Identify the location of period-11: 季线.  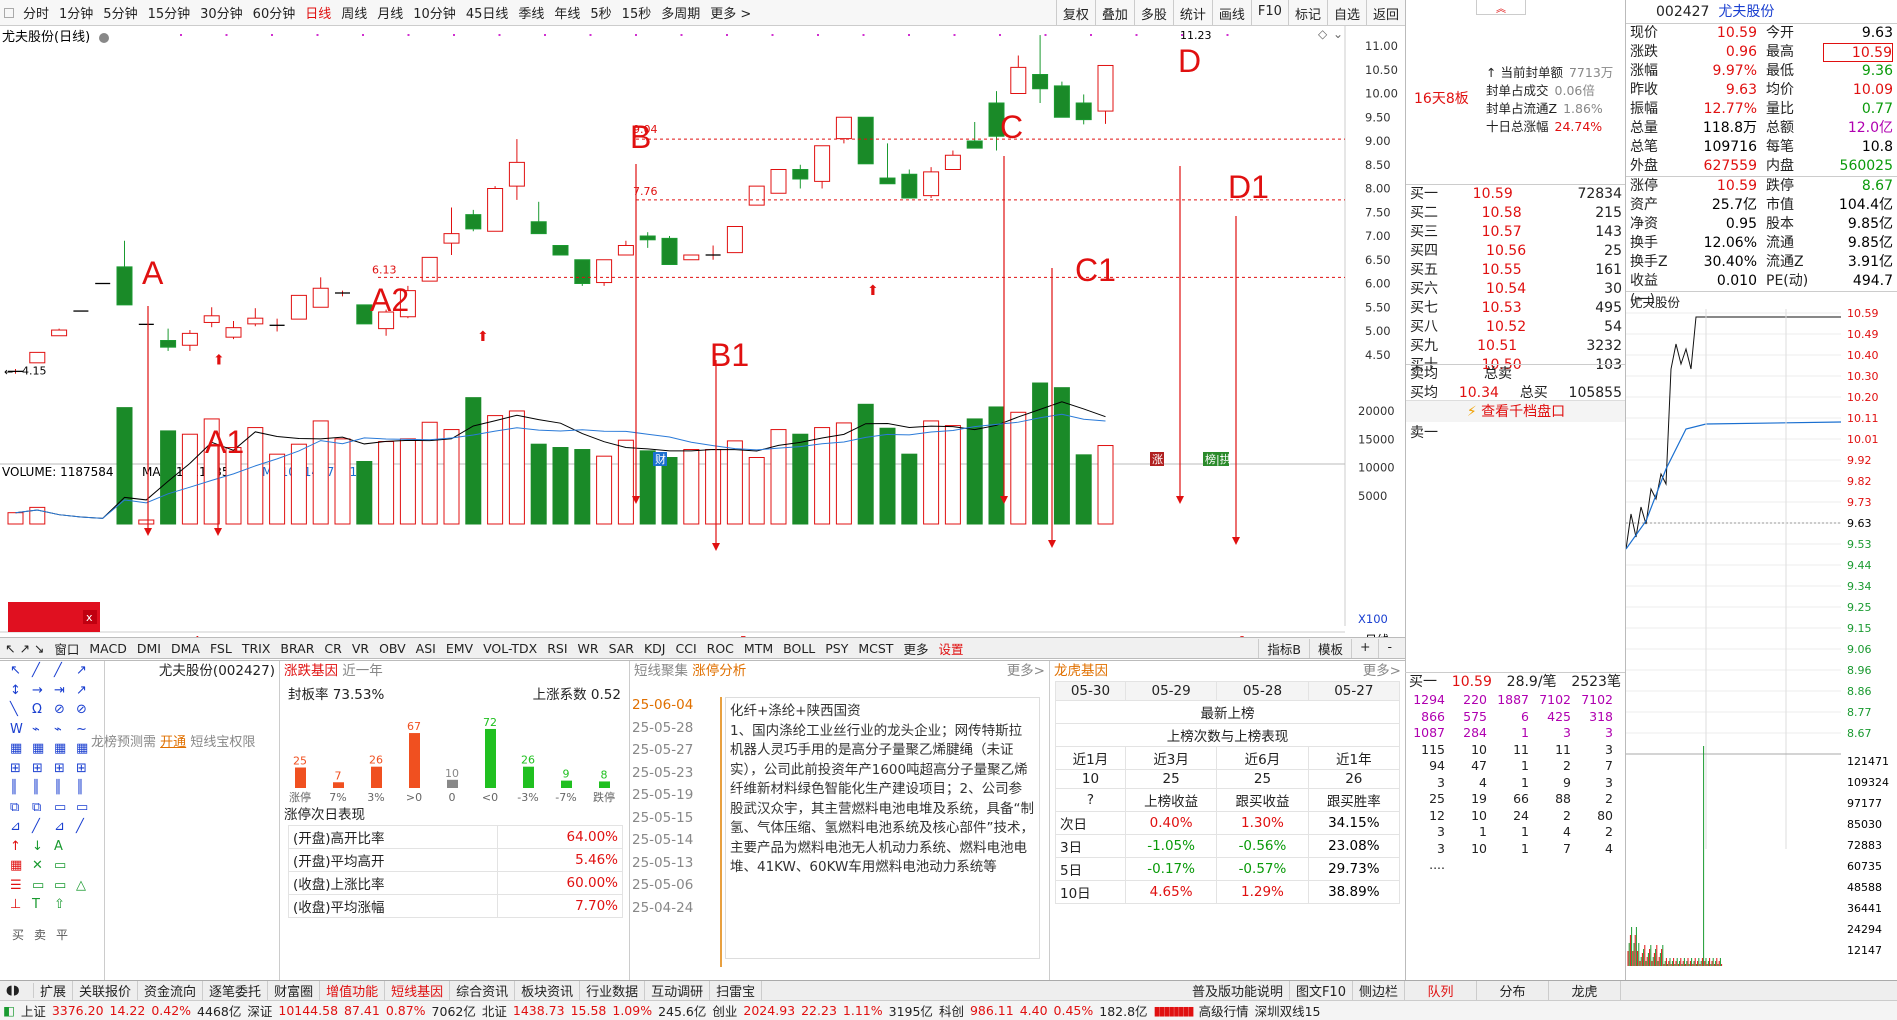
(531, 12).